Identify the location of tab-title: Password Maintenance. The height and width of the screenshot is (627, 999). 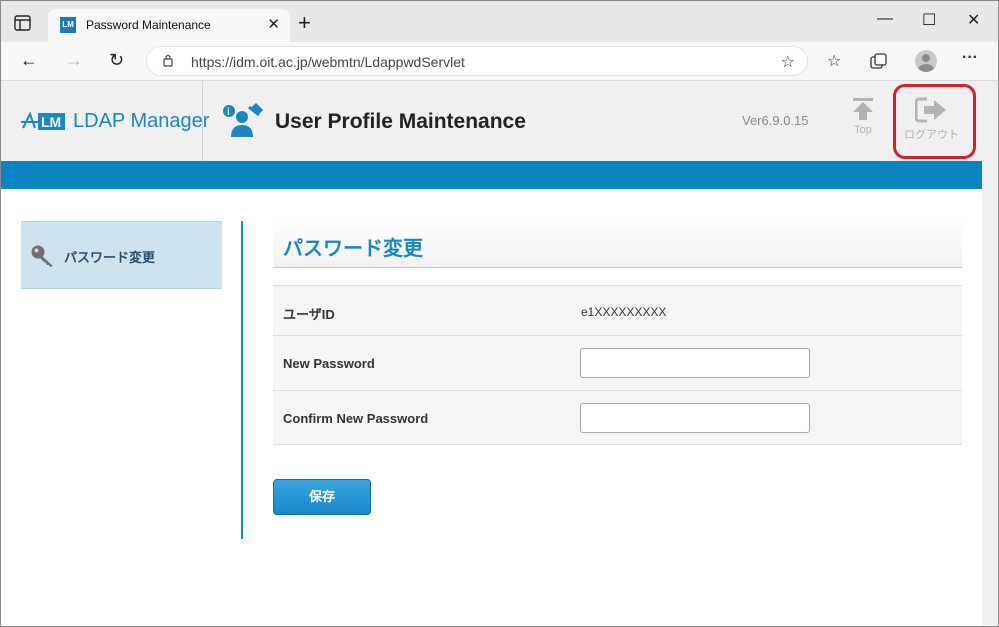
(148, 25).